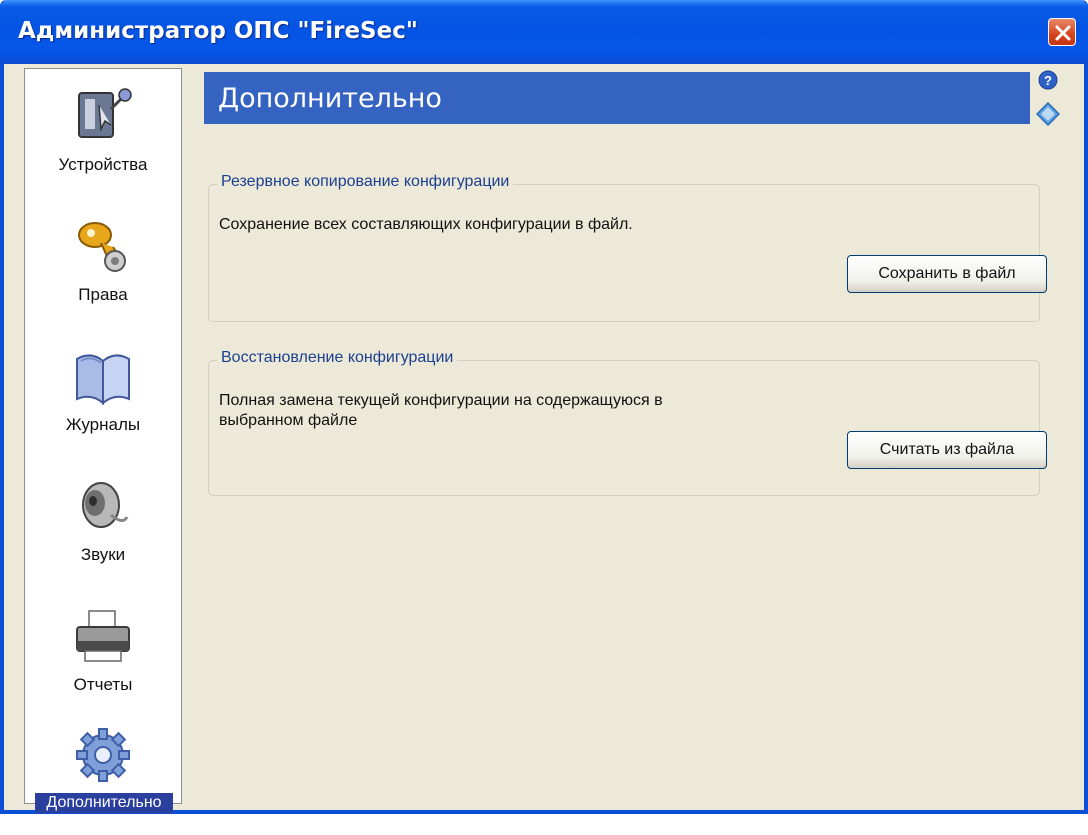  I want to click on sidebar-item-label: Звуки, so click(103, 554).